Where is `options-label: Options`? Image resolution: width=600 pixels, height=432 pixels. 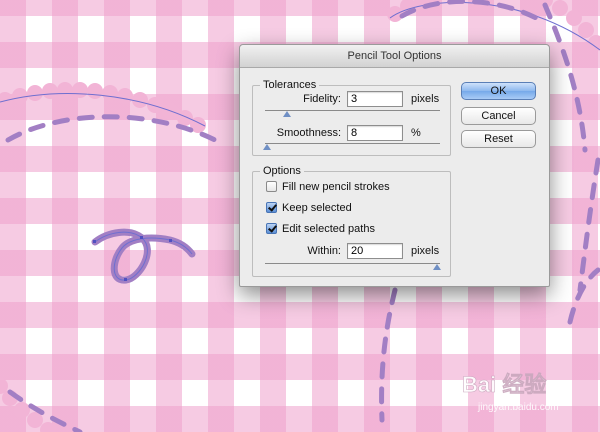
options-label: Options is located at coordinates (282, 171).